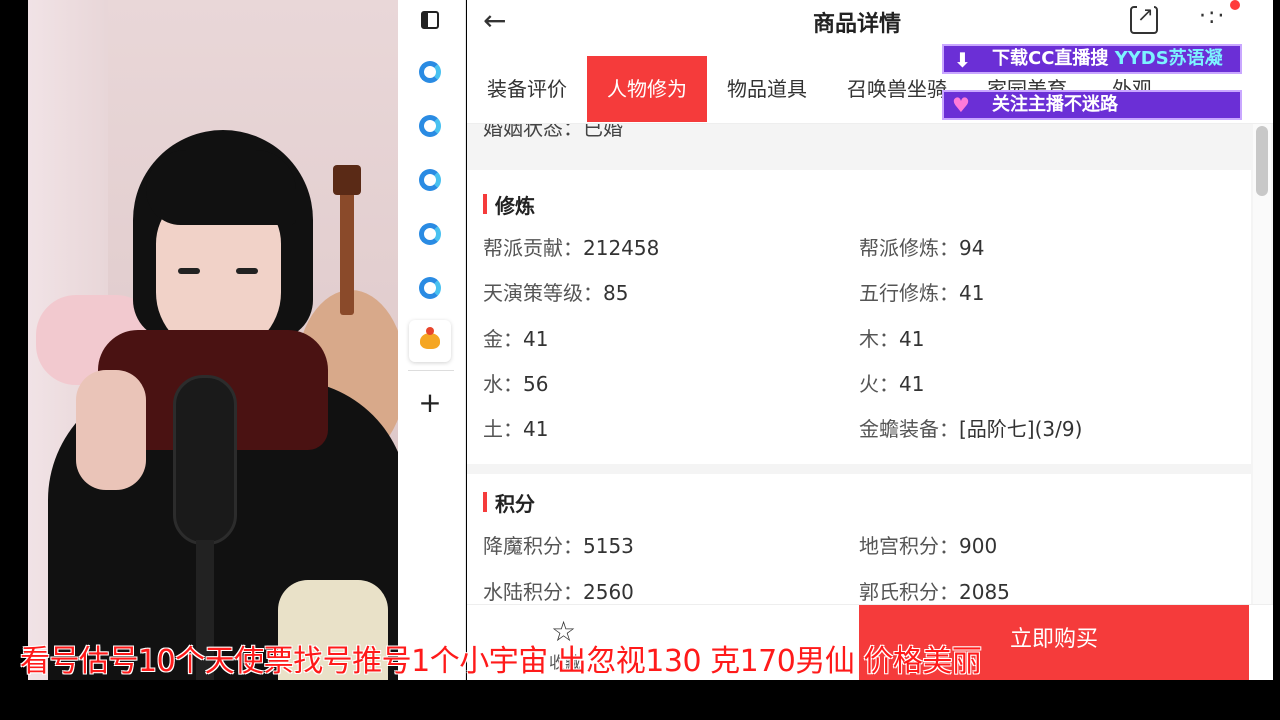 This screenshot has height=720, width=1280. I want to click on stat-guild-cultivation: 帮派修炼：94, so click(922, 248).